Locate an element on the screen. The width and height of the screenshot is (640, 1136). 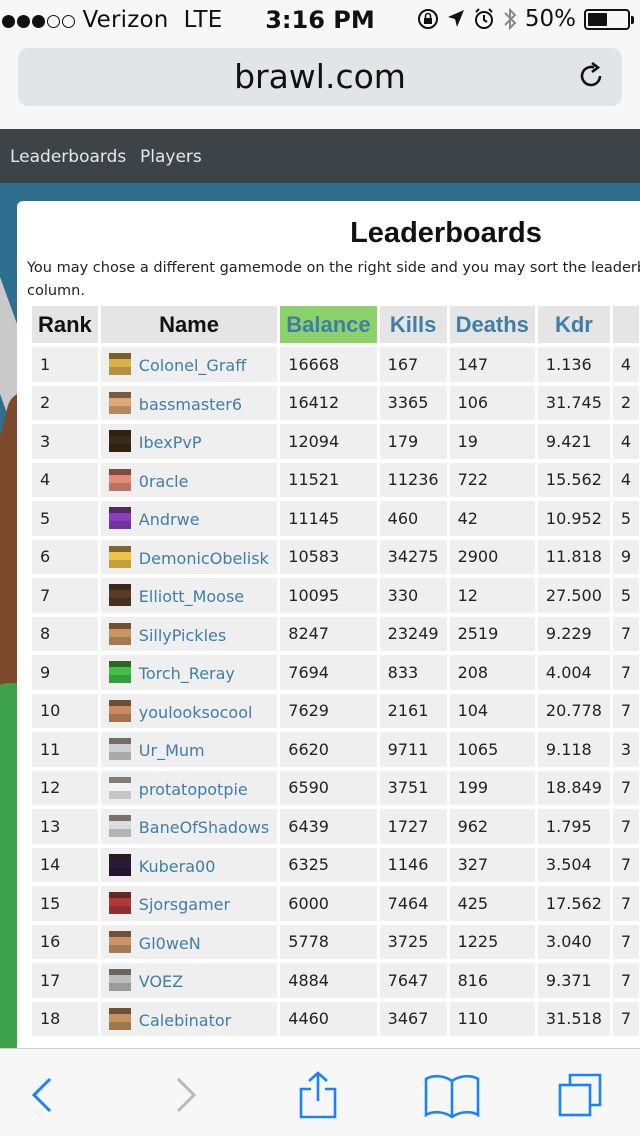
cell-name: VOEZ is located at coordinates (189, 980).